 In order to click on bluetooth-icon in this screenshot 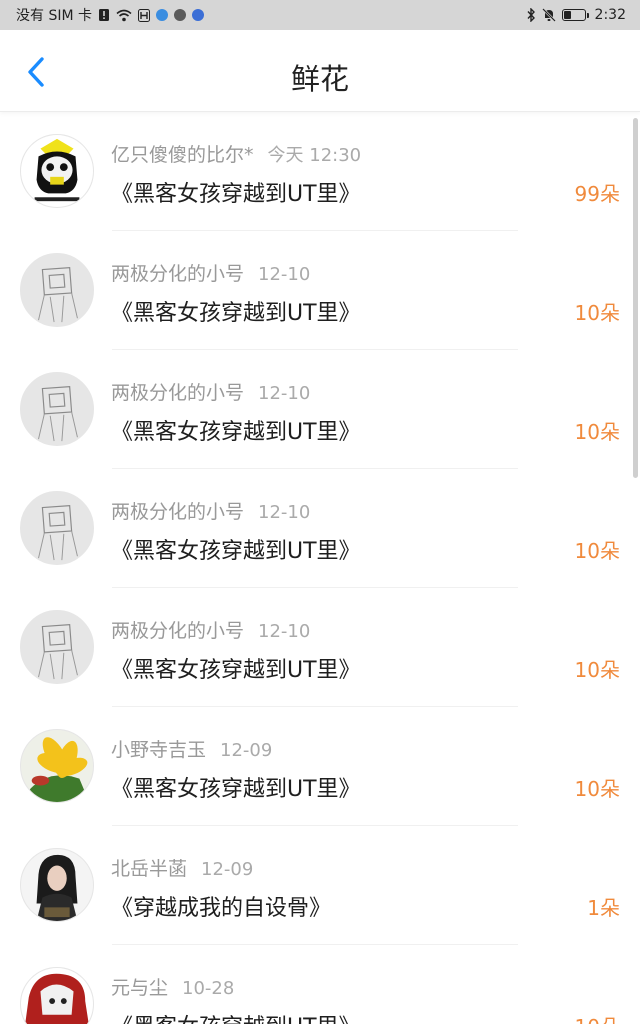, I will do `click(531, 15)`.